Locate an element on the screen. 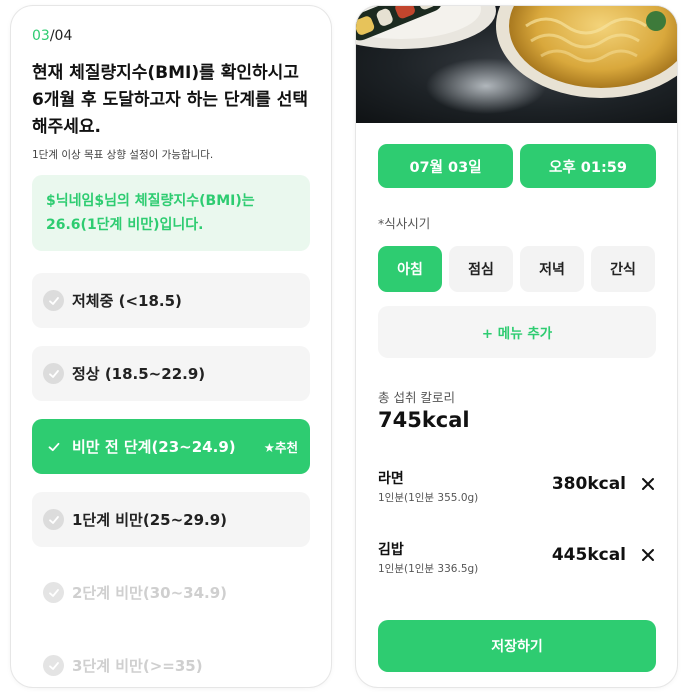  option-label: 저체중 (<18.5) is located at coordinates (127, 301).